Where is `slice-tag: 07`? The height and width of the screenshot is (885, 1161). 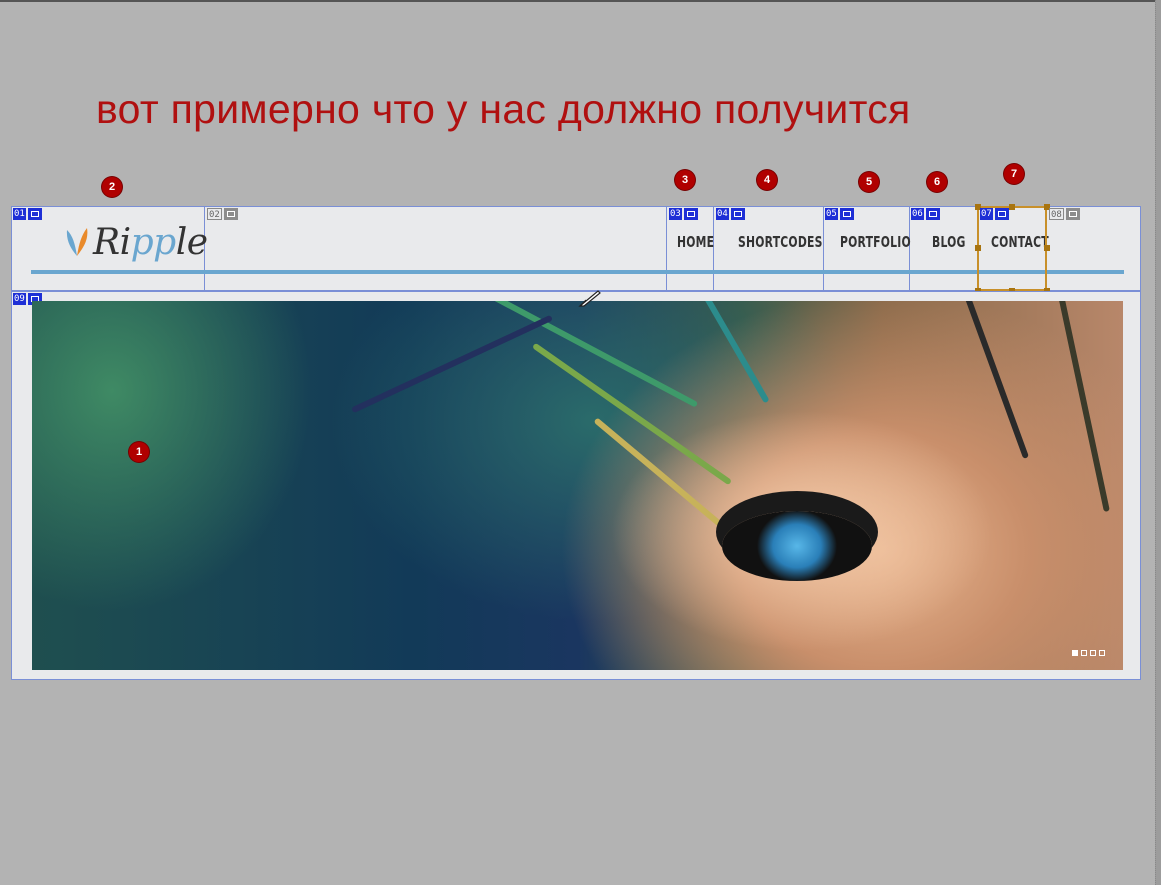
slice-tag: 07 is located at coordinates (994, 214).